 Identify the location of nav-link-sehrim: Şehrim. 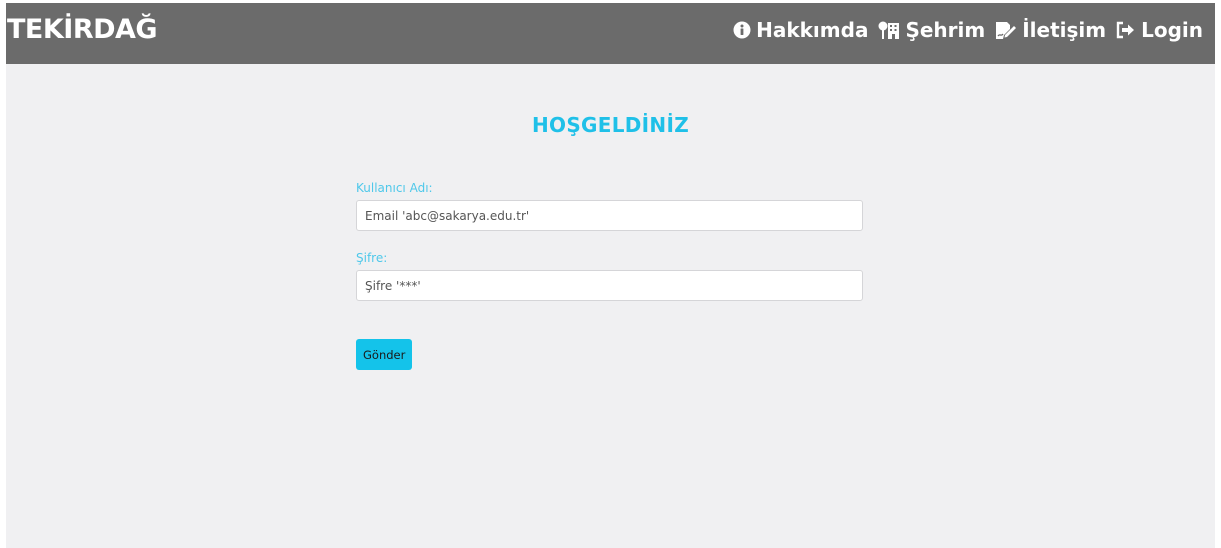
(931, 30).